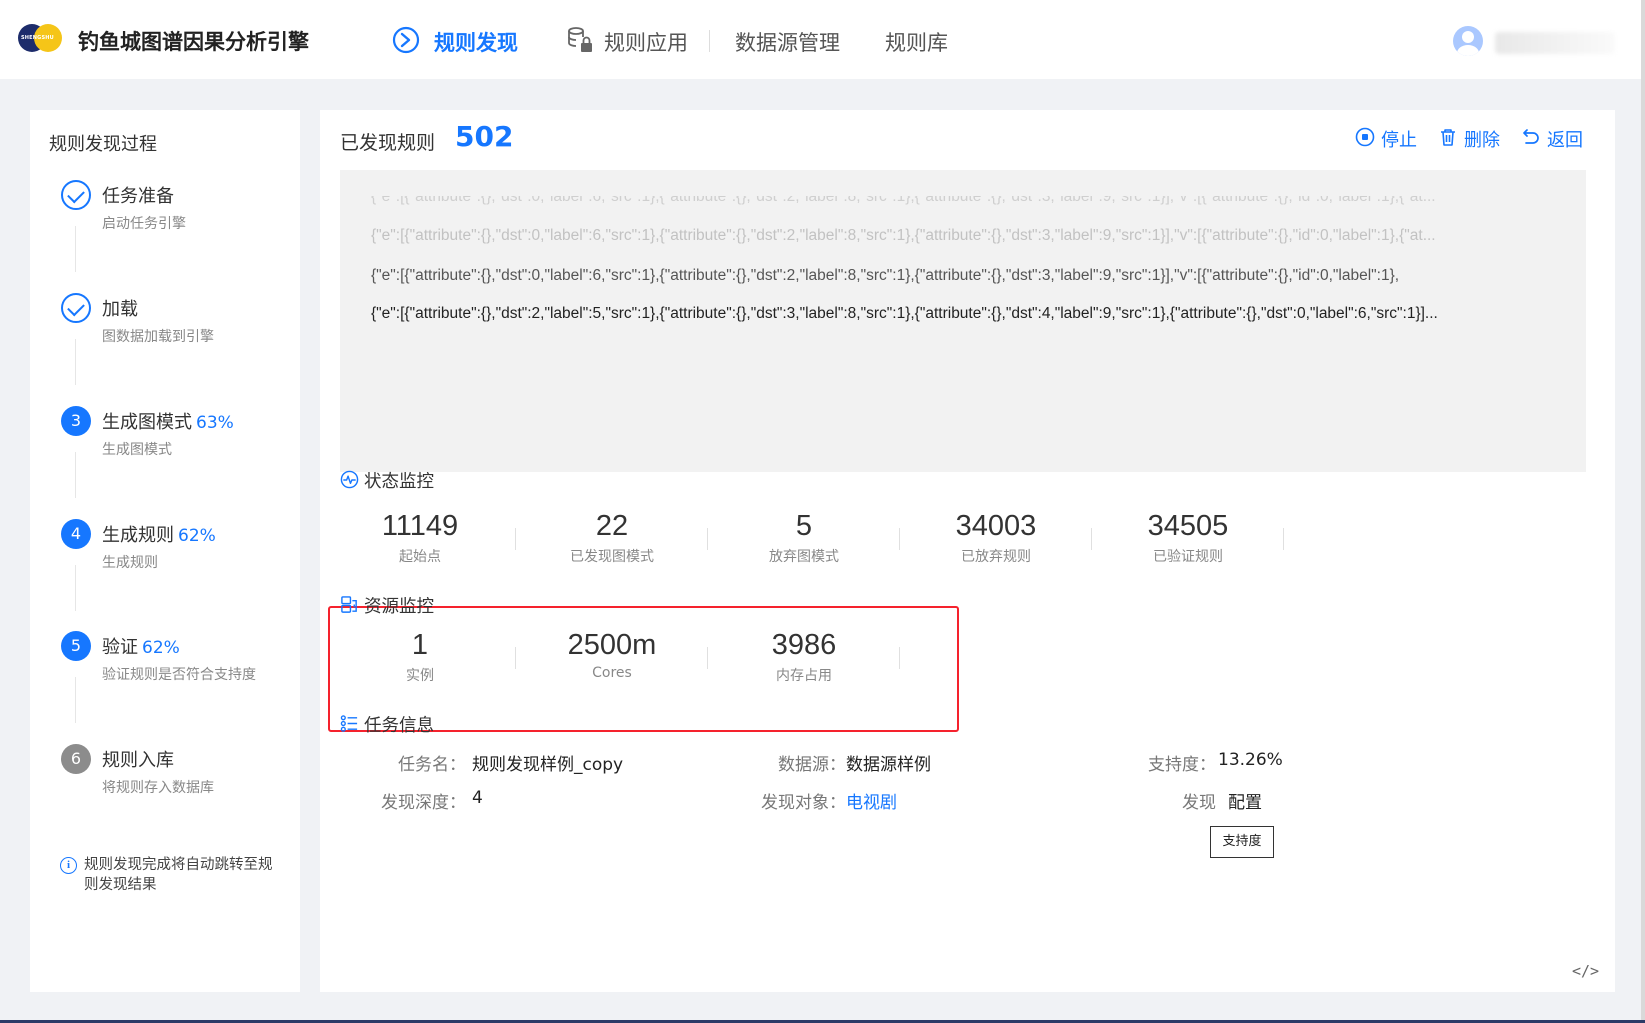 The width and height of the screenshot is (1645, 1023). I want to click on undo-icon, so click(1531, 136).